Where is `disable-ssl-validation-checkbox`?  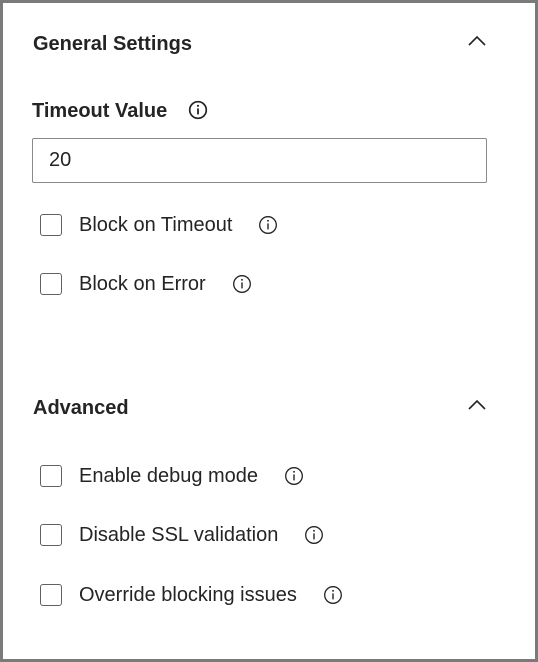
disable-ssl-validation-checkbox is located at coordinates (51, 535).